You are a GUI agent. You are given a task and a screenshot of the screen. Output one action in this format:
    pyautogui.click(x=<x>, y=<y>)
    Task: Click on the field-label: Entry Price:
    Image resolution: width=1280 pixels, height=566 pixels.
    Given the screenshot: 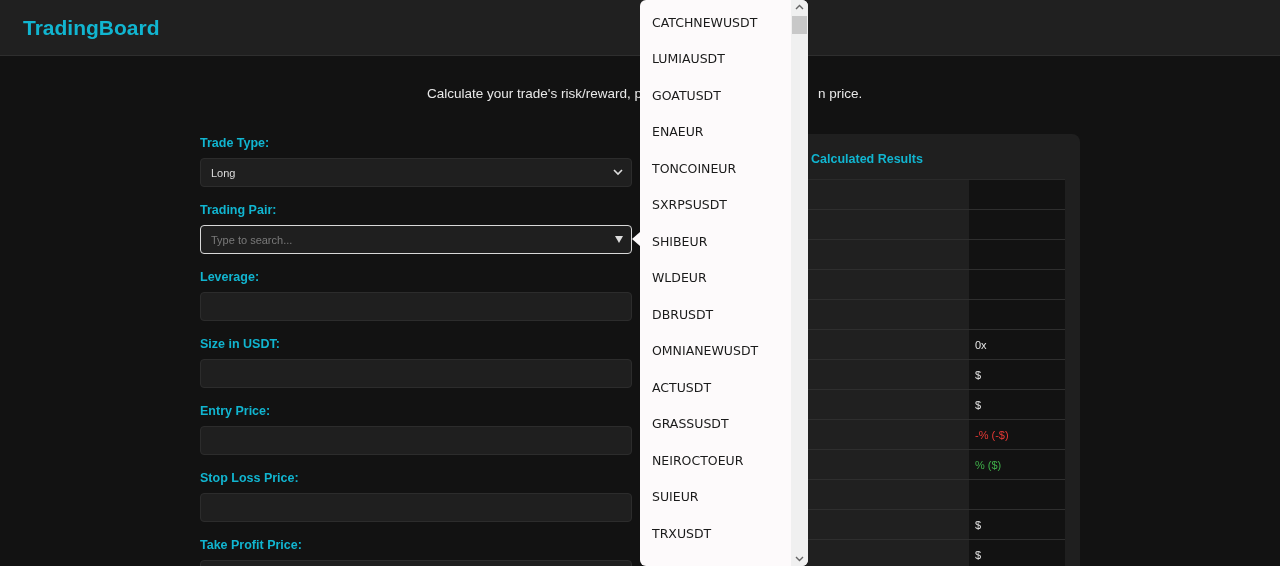 What is the action you would take?
    pyautogui.click(x=236, y=411)
    